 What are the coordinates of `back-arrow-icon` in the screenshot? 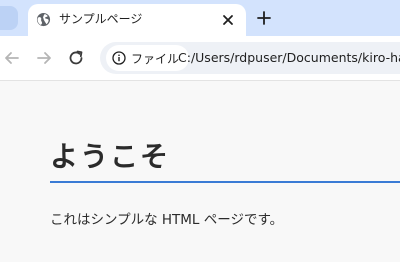 It's located at (12, 58).